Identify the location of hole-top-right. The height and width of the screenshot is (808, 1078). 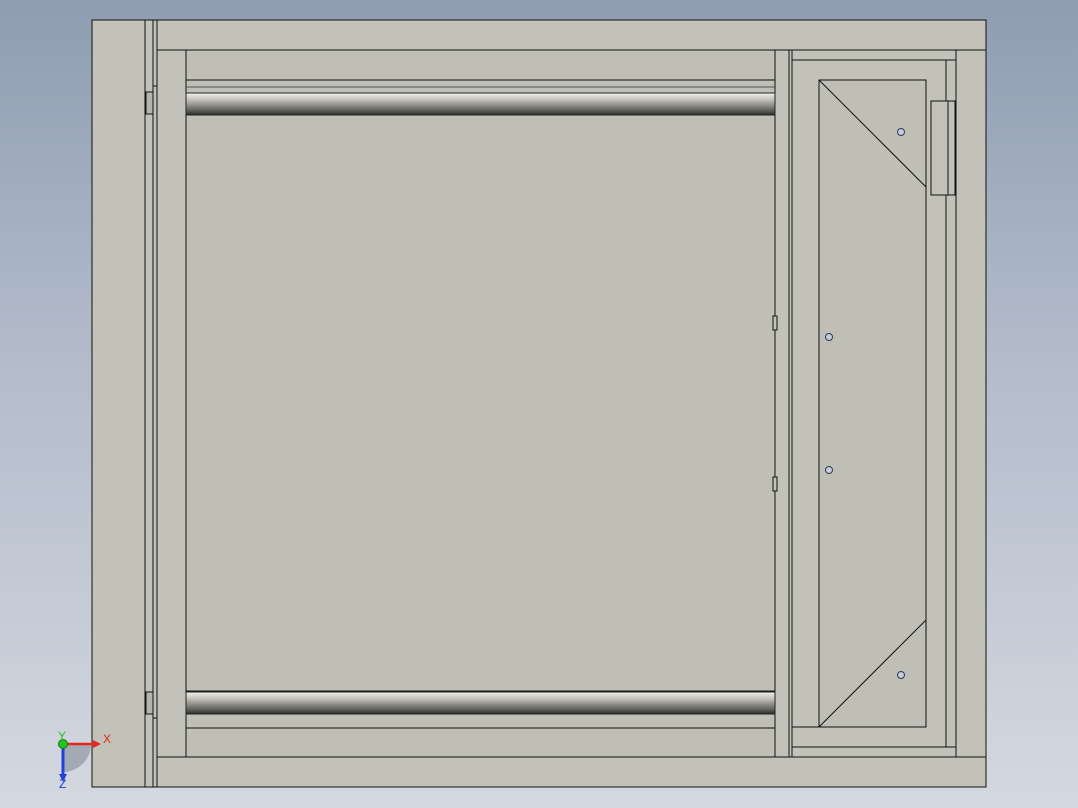
(901, 132).